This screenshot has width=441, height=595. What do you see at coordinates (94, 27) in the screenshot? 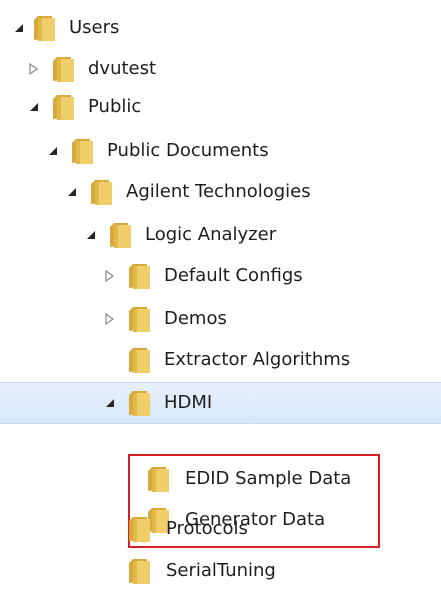
I see `tree-item-label: Users` at bounding box center [94, 27].